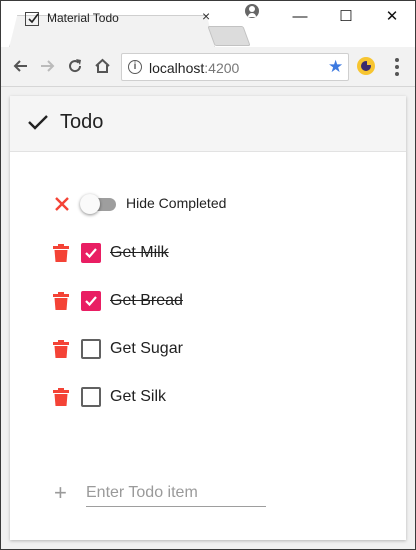  Describe the element at coordinates (60, 493) in the screenshot. I see `plus-icon: +` at that location.